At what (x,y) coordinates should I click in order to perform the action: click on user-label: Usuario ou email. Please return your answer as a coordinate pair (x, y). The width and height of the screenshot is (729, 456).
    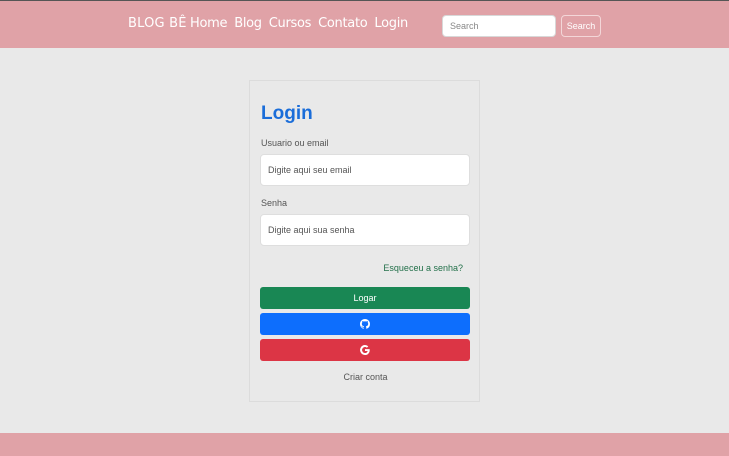
    Looking at the image, I should click on (295, 143).